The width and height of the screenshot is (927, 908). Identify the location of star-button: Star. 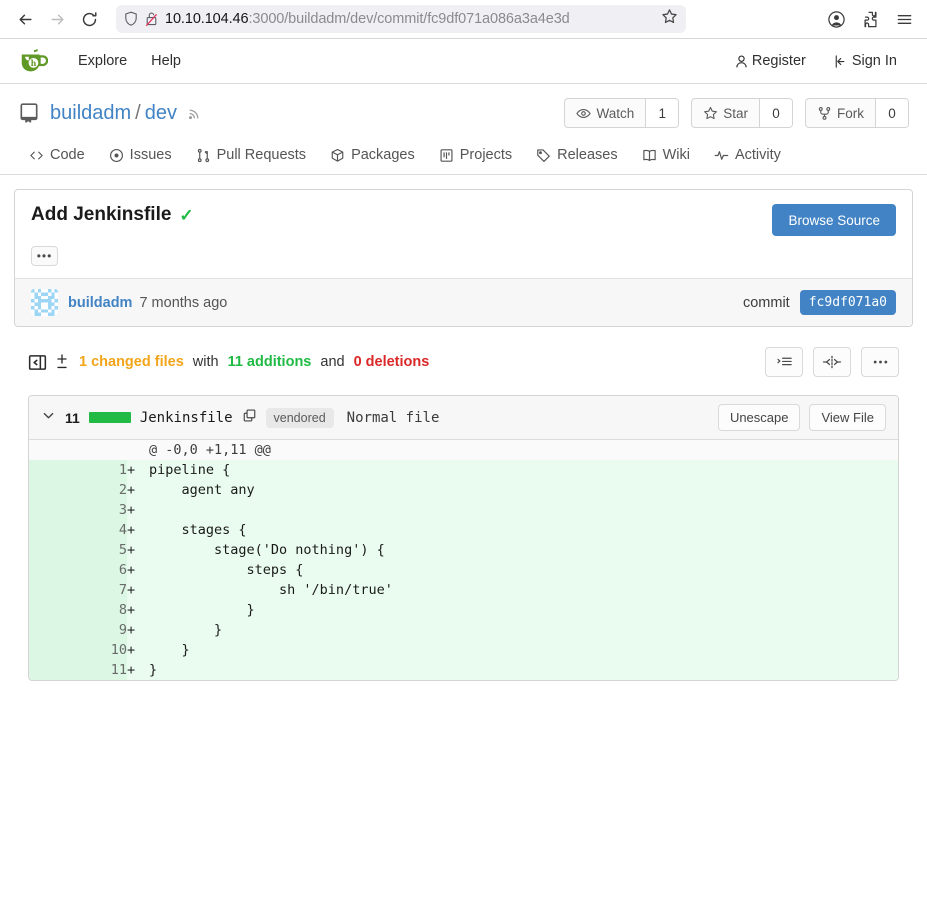
(725, 113).